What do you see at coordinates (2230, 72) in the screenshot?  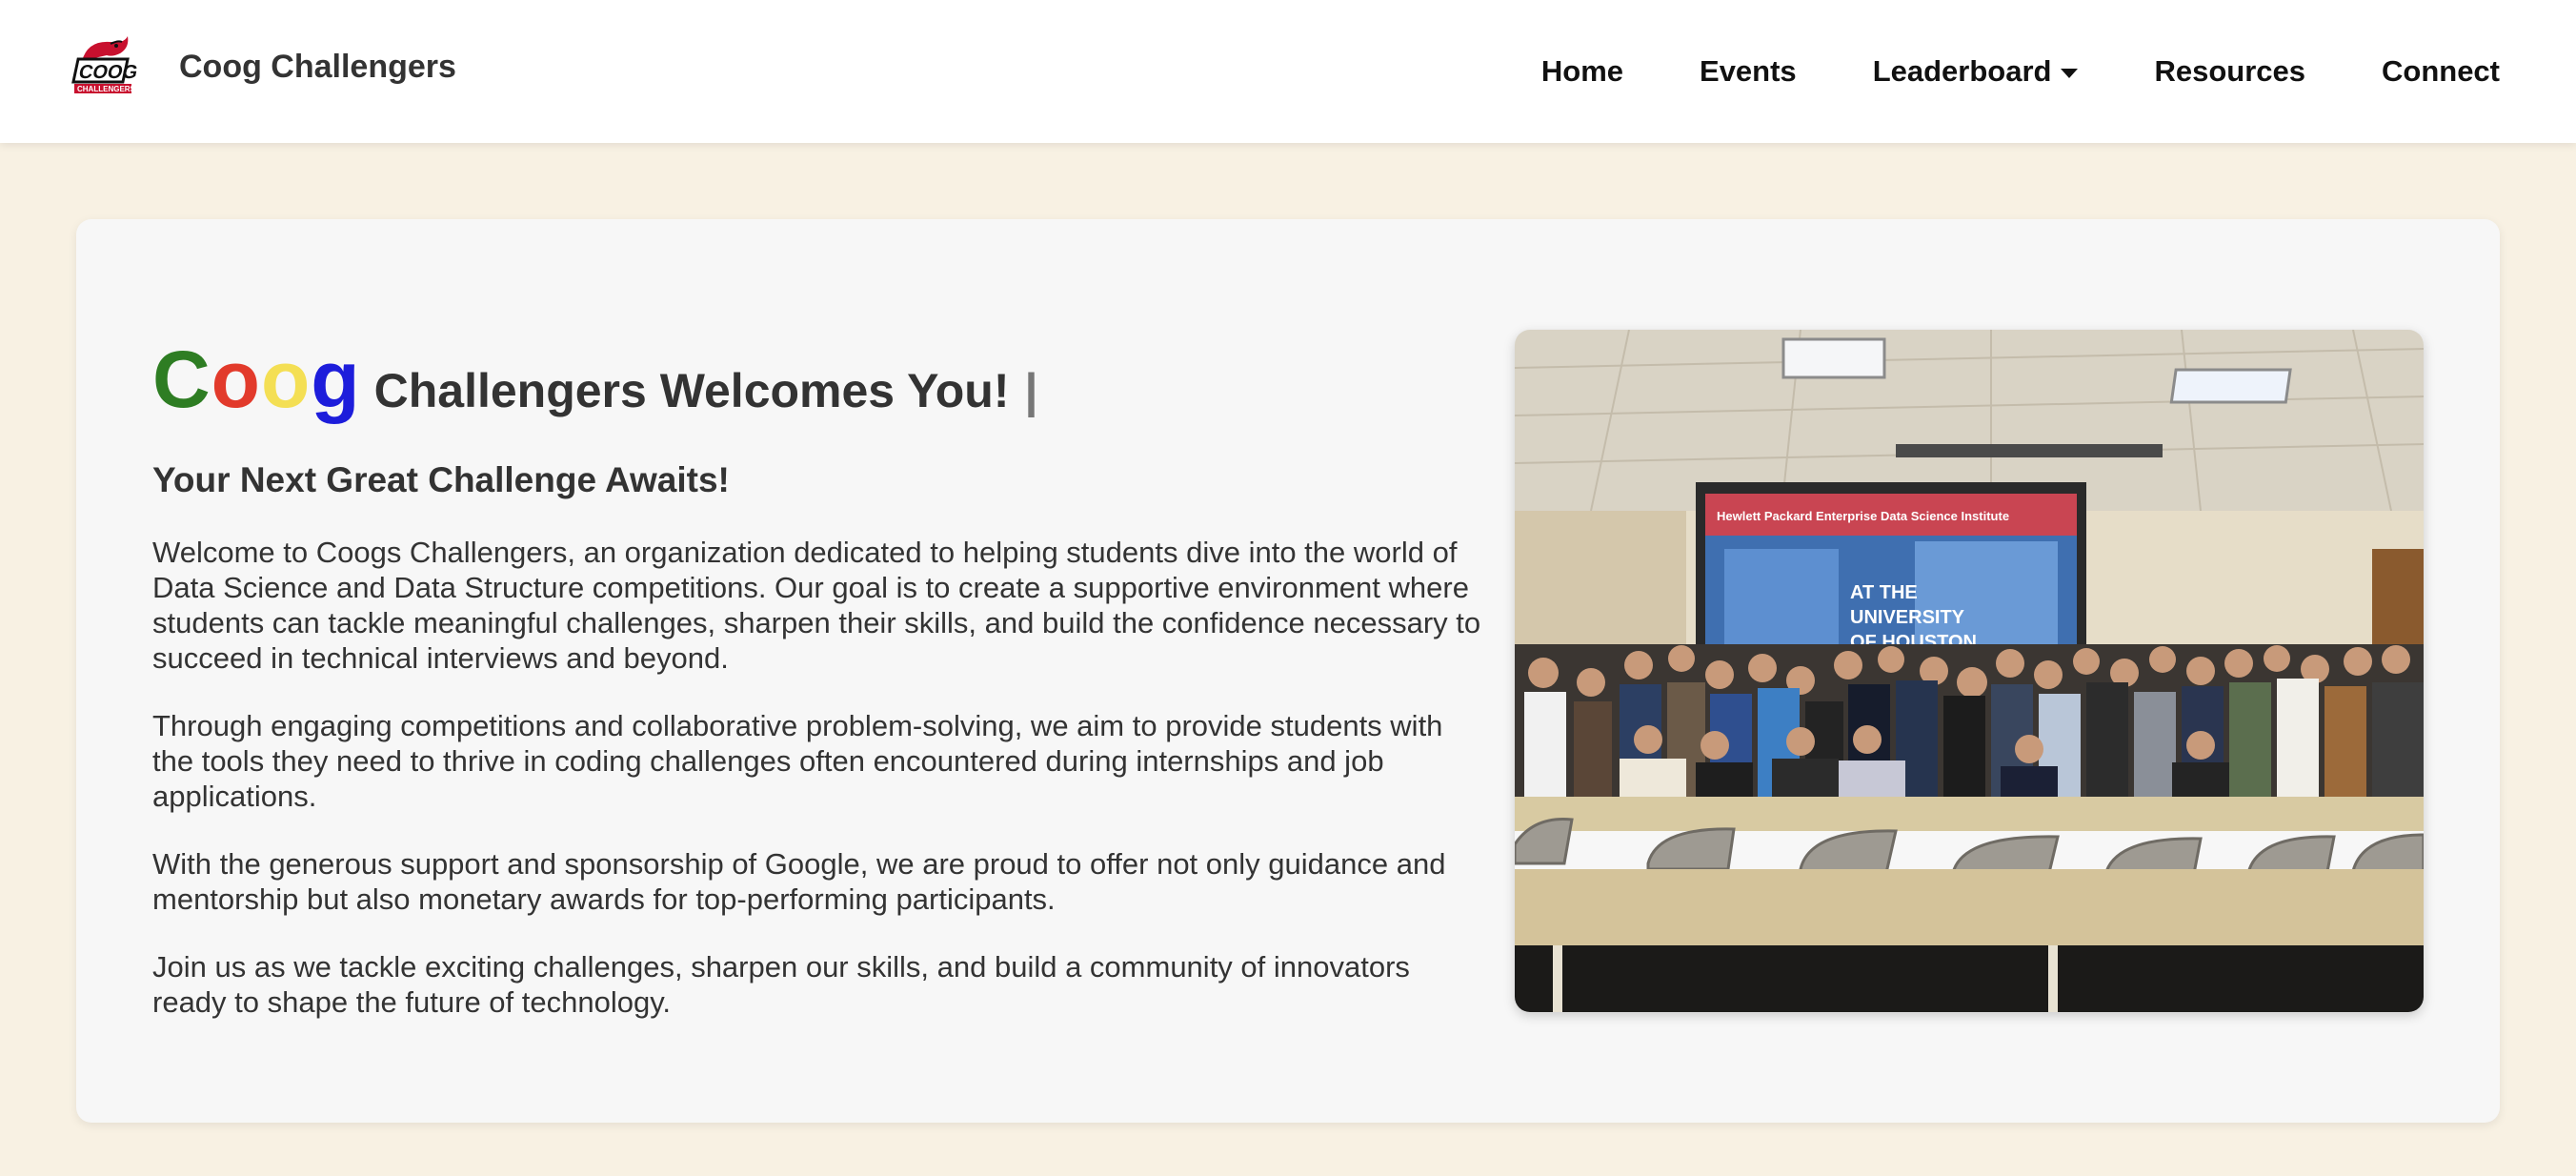 I see `nav-resources: Resources` at bounding box center [2230, 72].